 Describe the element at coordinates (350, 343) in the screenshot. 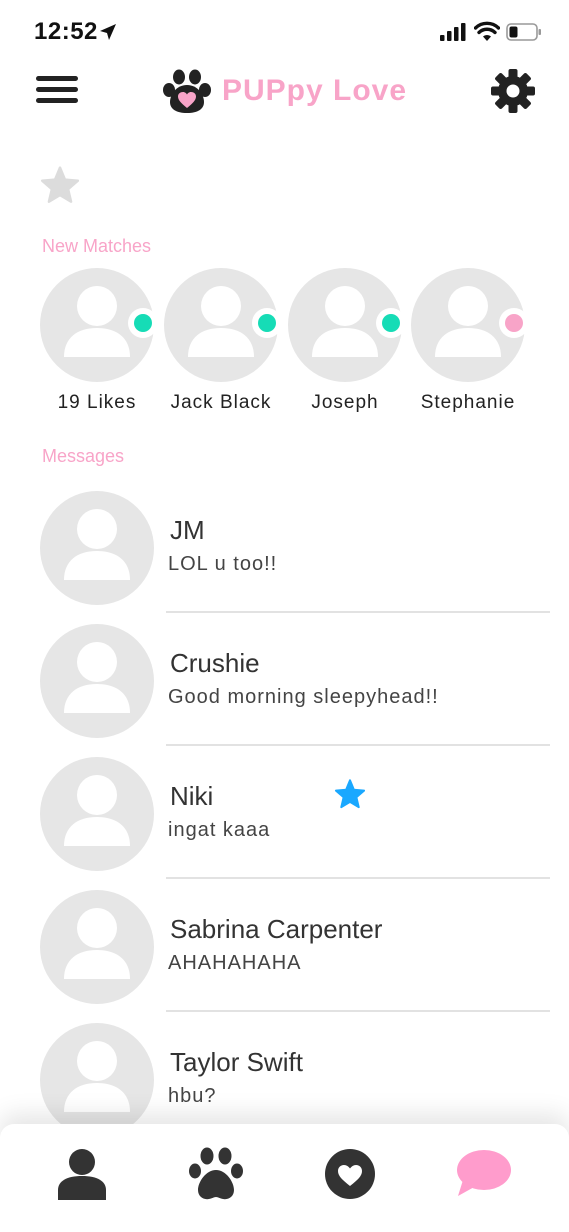

I see `match-item: Joseph` at that location.